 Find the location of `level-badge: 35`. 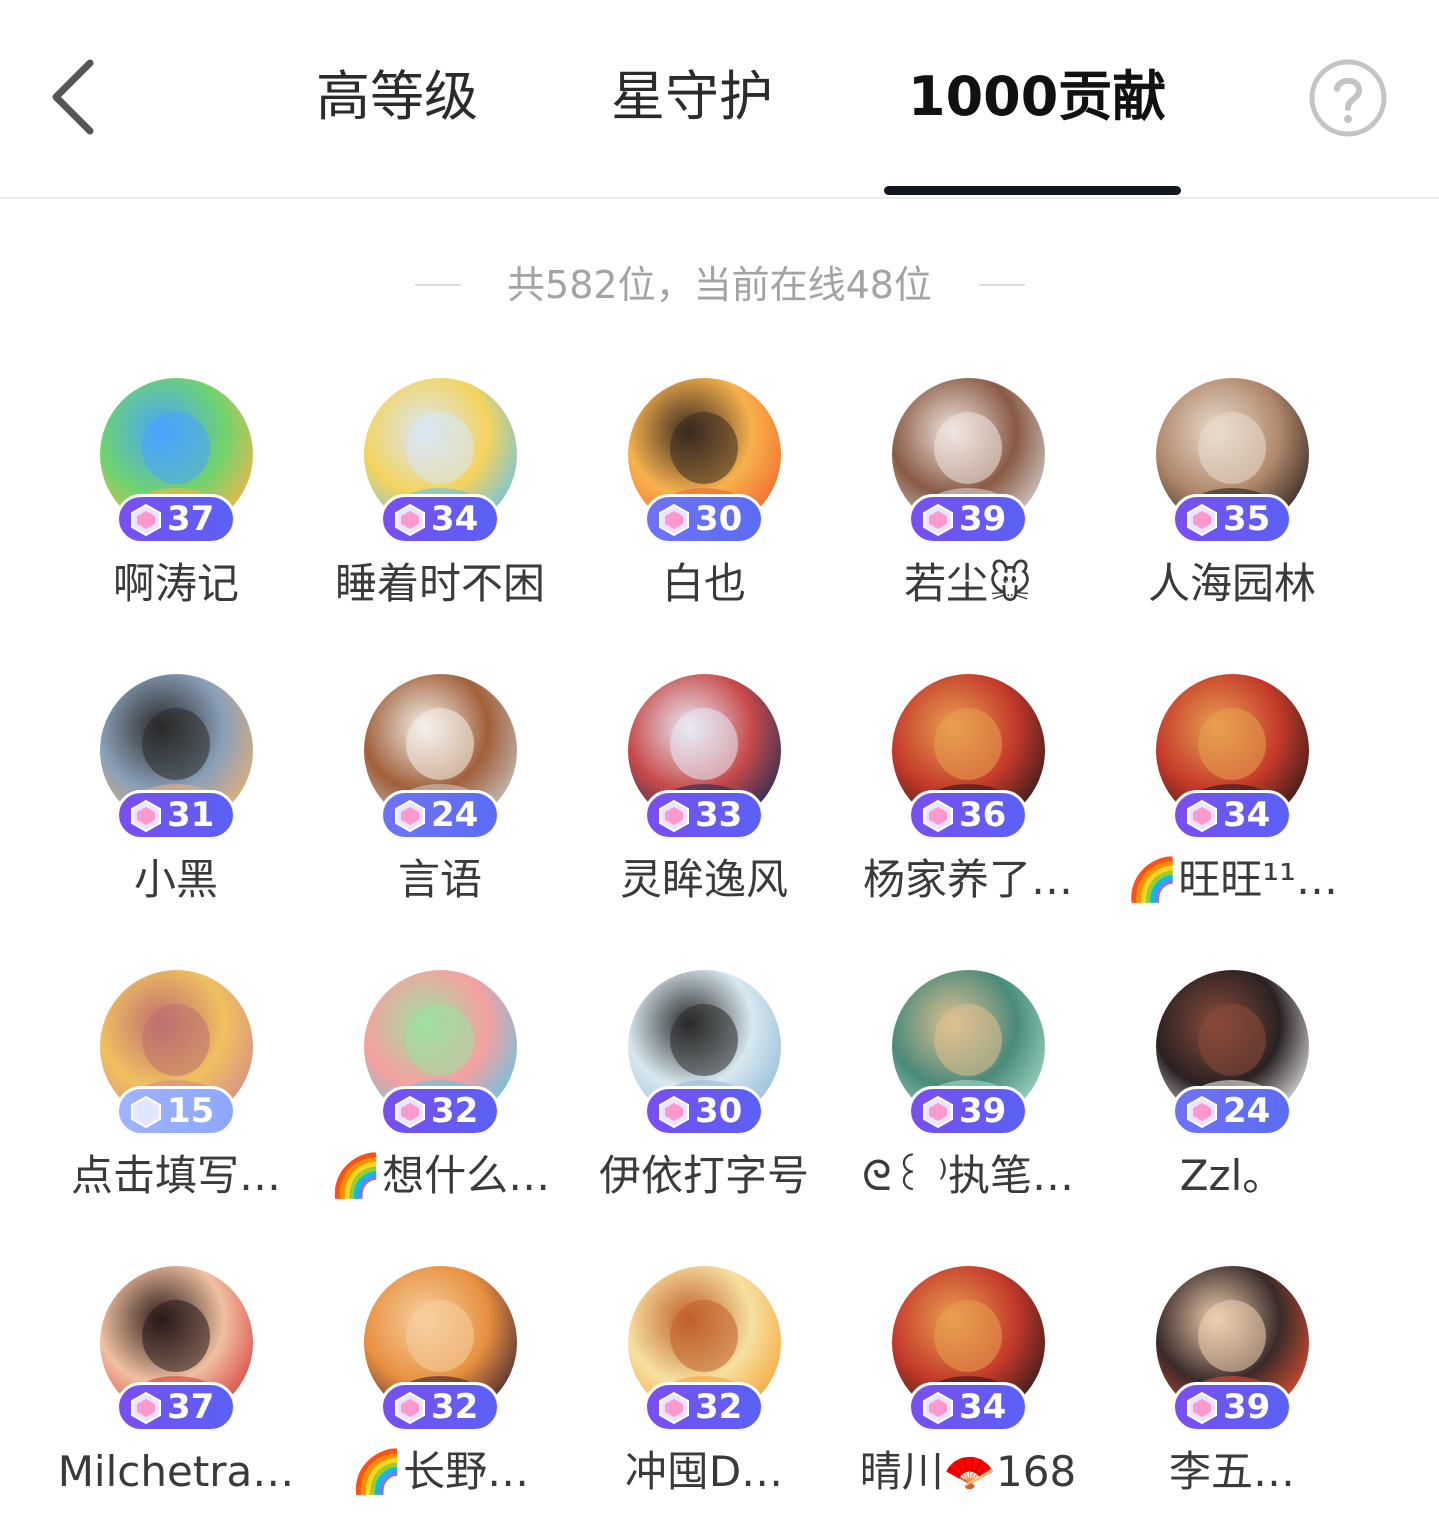

level-badge: 35 is located at coordinates (1232, 519).